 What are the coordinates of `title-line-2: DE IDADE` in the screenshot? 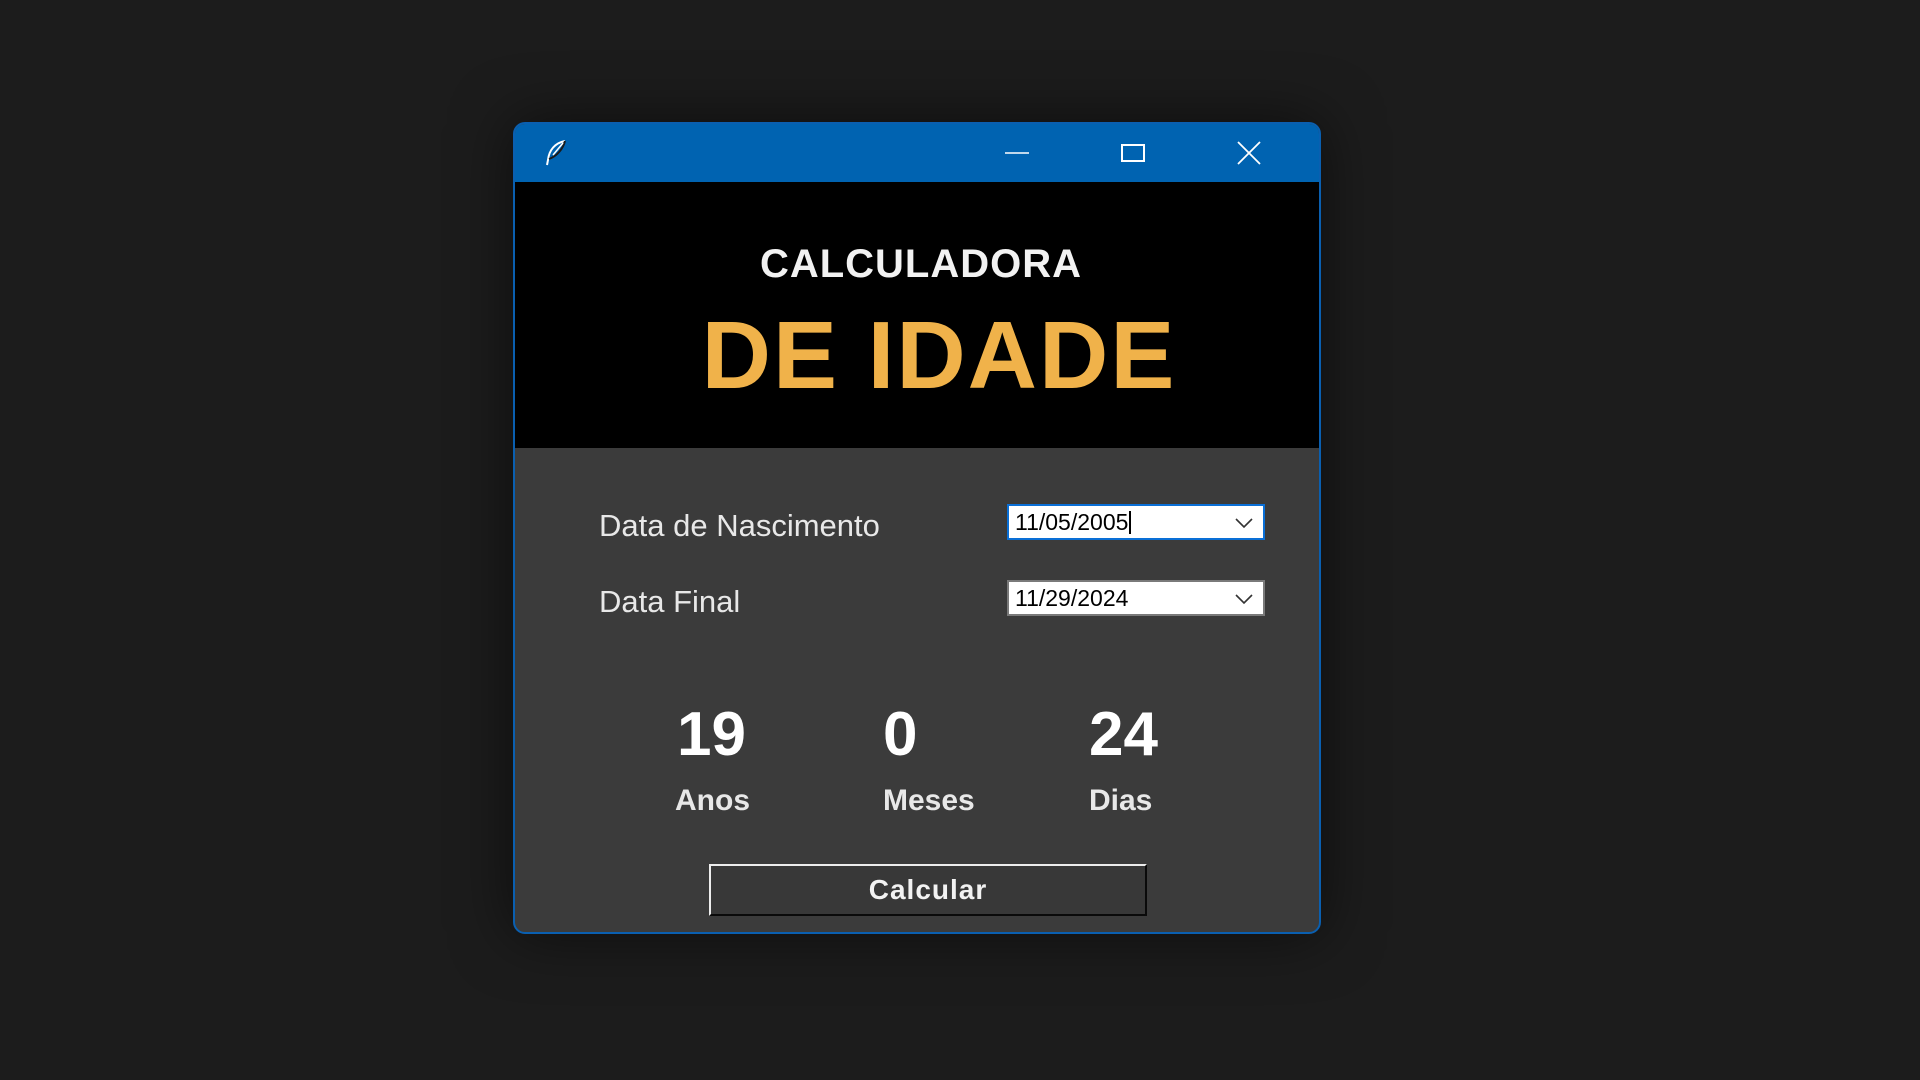 It's located at (939, 355).